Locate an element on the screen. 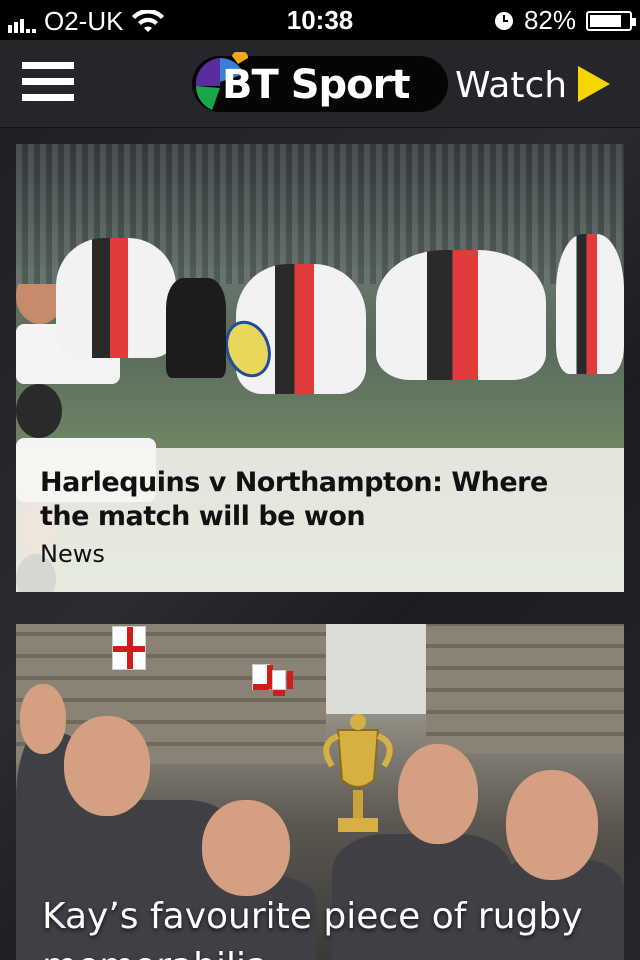  bt-sport-logo: BT Sport is located at coordinates (320, 82).